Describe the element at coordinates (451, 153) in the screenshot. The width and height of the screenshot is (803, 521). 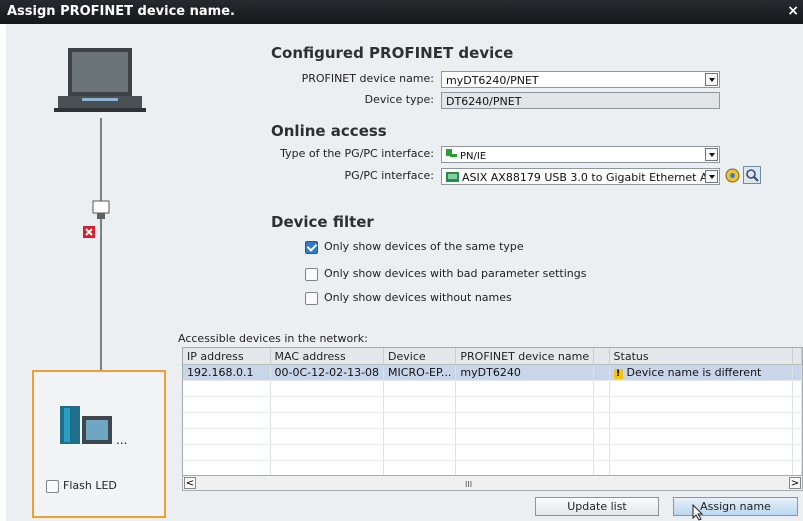
I see `network-icon` at that location.